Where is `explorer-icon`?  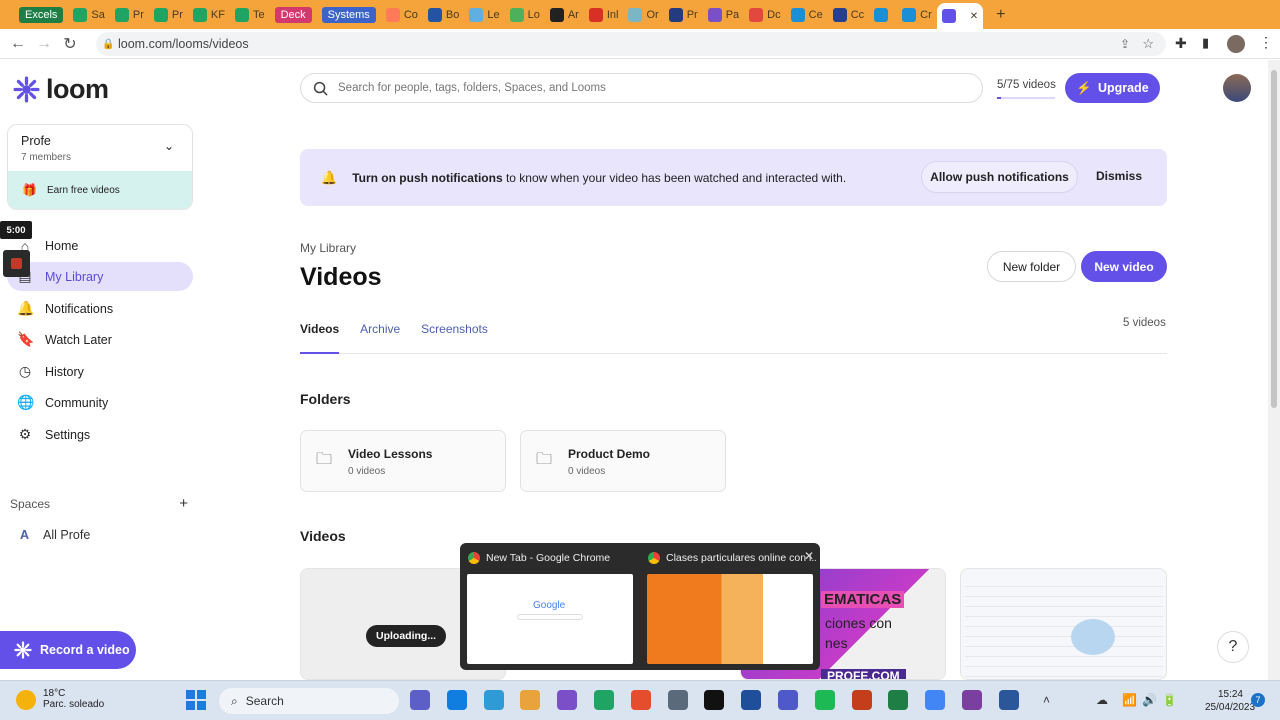
explorer-icon is located at coordinates (530, 700).